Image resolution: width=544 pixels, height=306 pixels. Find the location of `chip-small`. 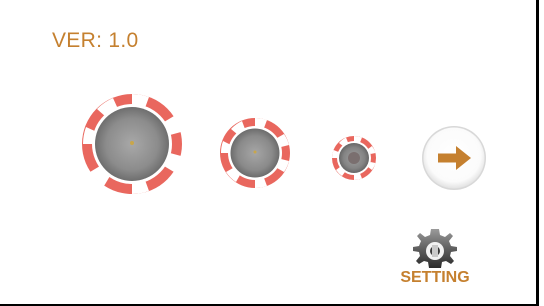

chip-small is located at coordinates (354, 158).